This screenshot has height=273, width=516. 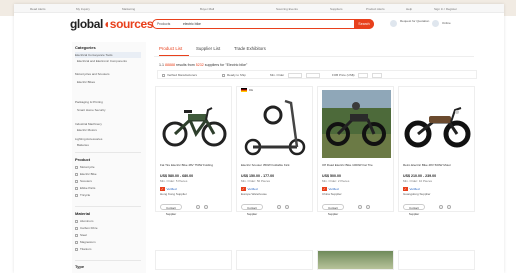 What do you see at coordinates (192, 24) in the screenshot?
I see `search-input: electric bike` at bounding box center [192, 24].